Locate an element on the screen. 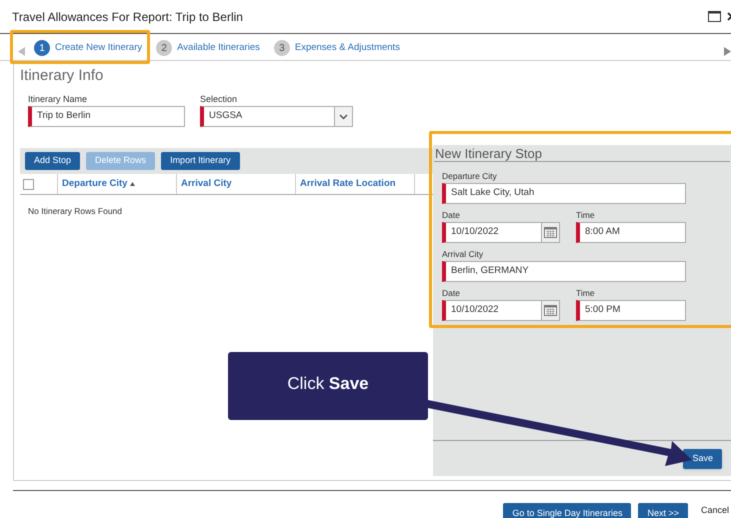 The image size is (731, 518). field-label: Arrival City is located at coordinates (463, 254).